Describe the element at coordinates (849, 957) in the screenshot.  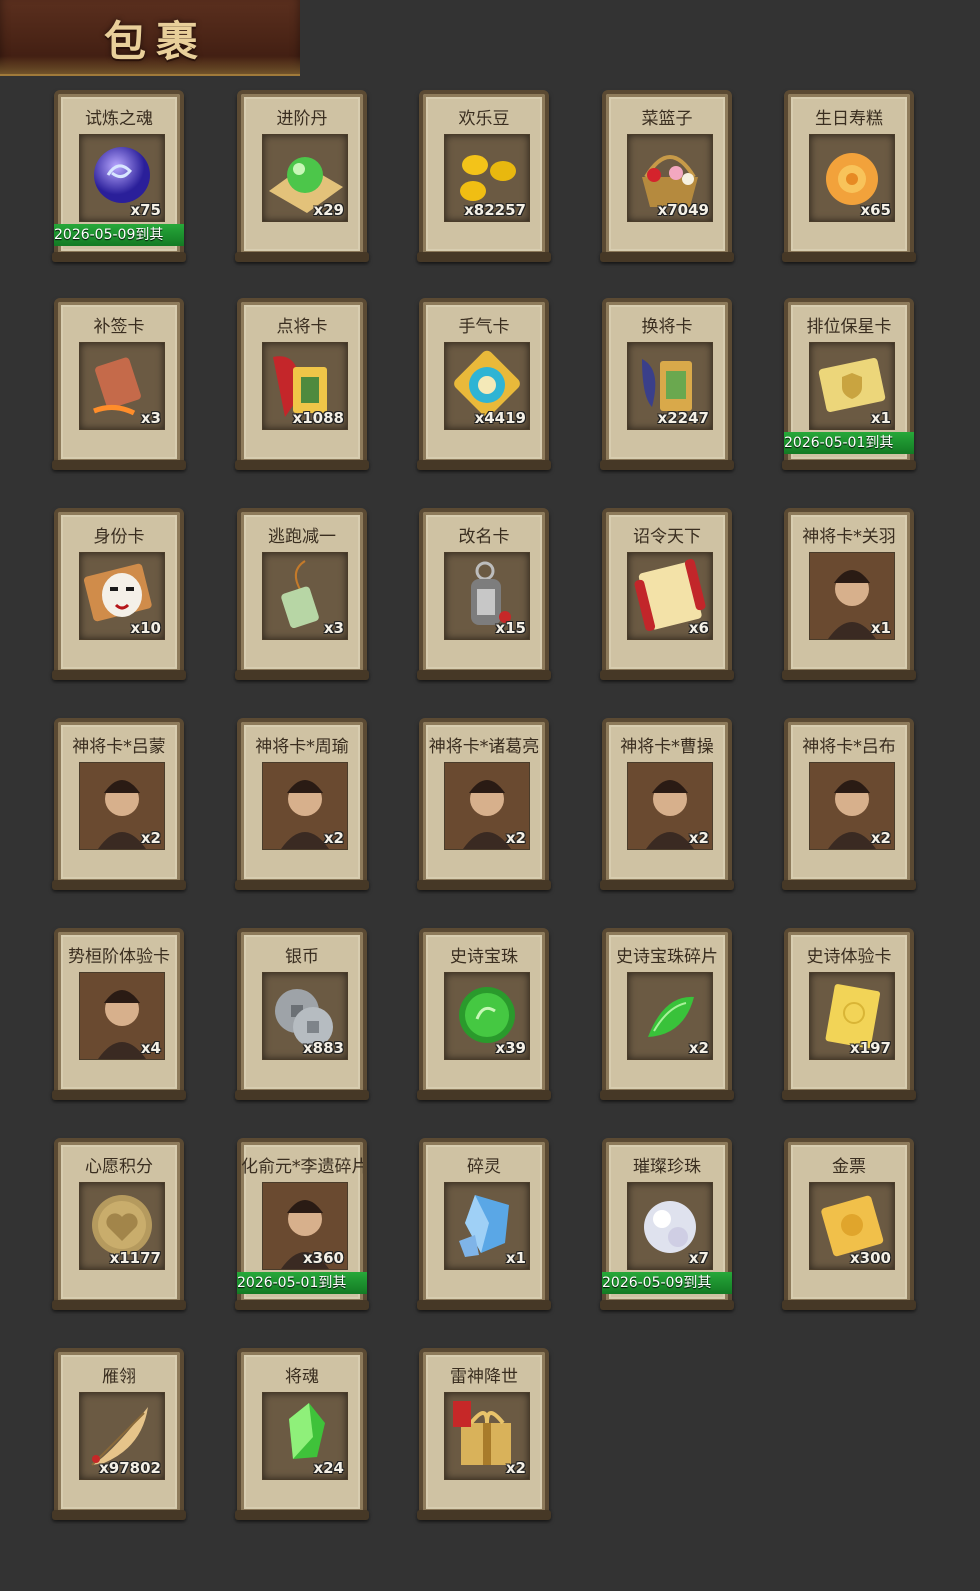
I see `item-name: 史诗体验卡` at that location.